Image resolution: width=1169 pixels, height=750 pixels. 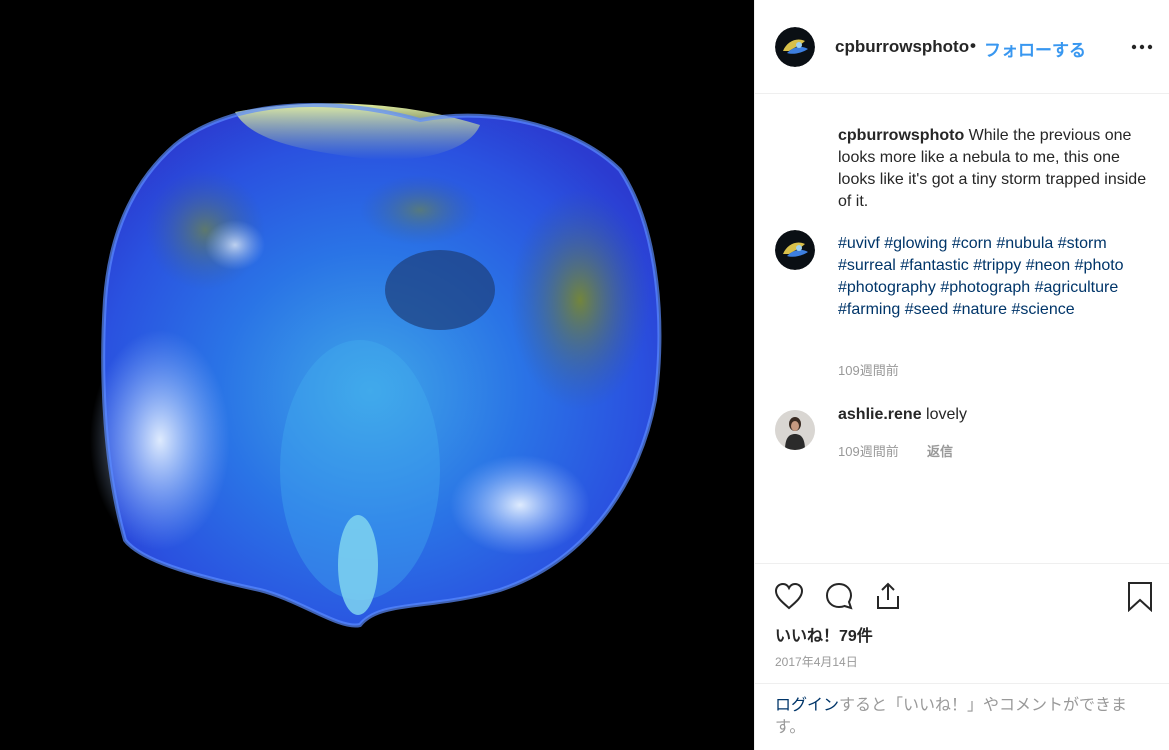 What do you see at coordinates (1142, 47) in the screenshot?
I see `more-horizontal-icon` at bounding box center [1142, 47].